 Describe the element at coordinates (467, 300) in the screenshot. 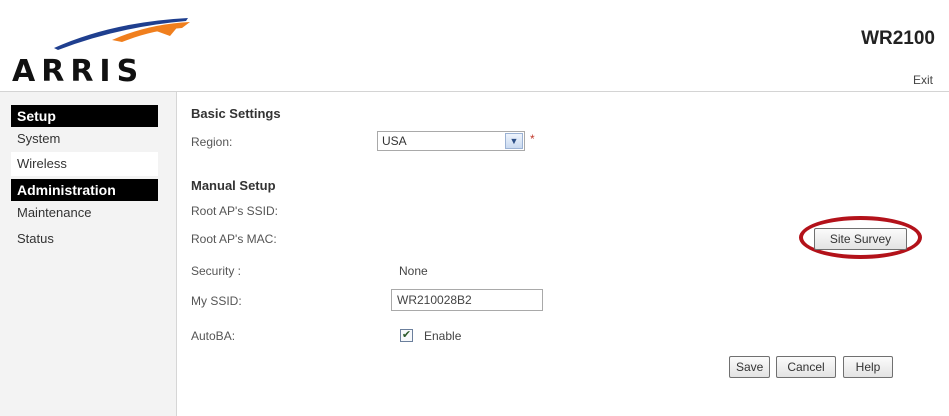

I see `my-ssid-input: WR210028B2` at that location.